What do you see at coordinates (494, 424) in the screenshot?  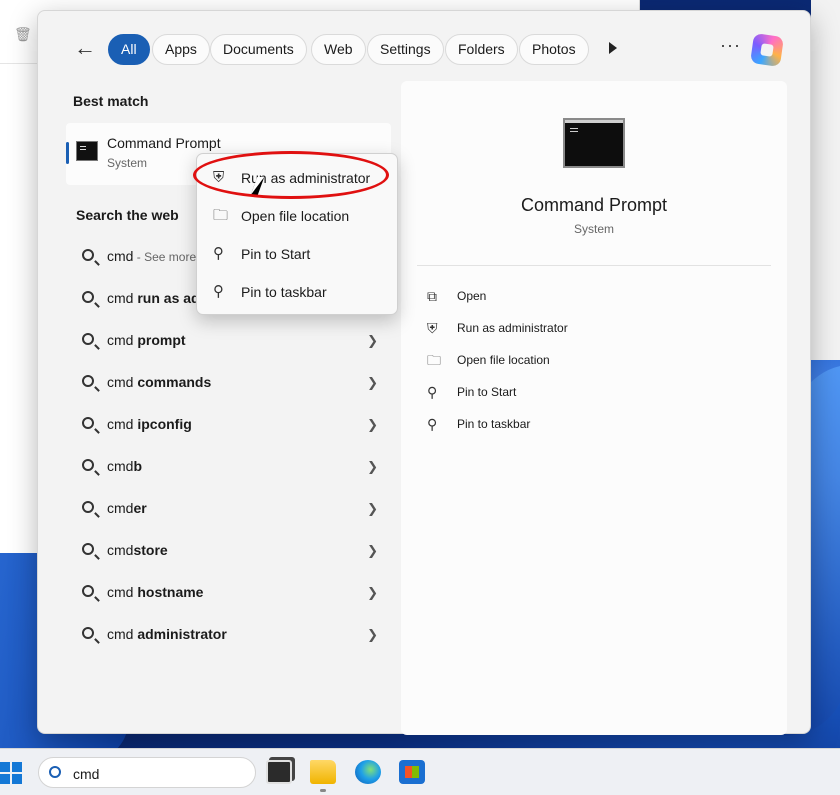 I see `action-label: Pin to taskbar` at bounding box center [494, 424].